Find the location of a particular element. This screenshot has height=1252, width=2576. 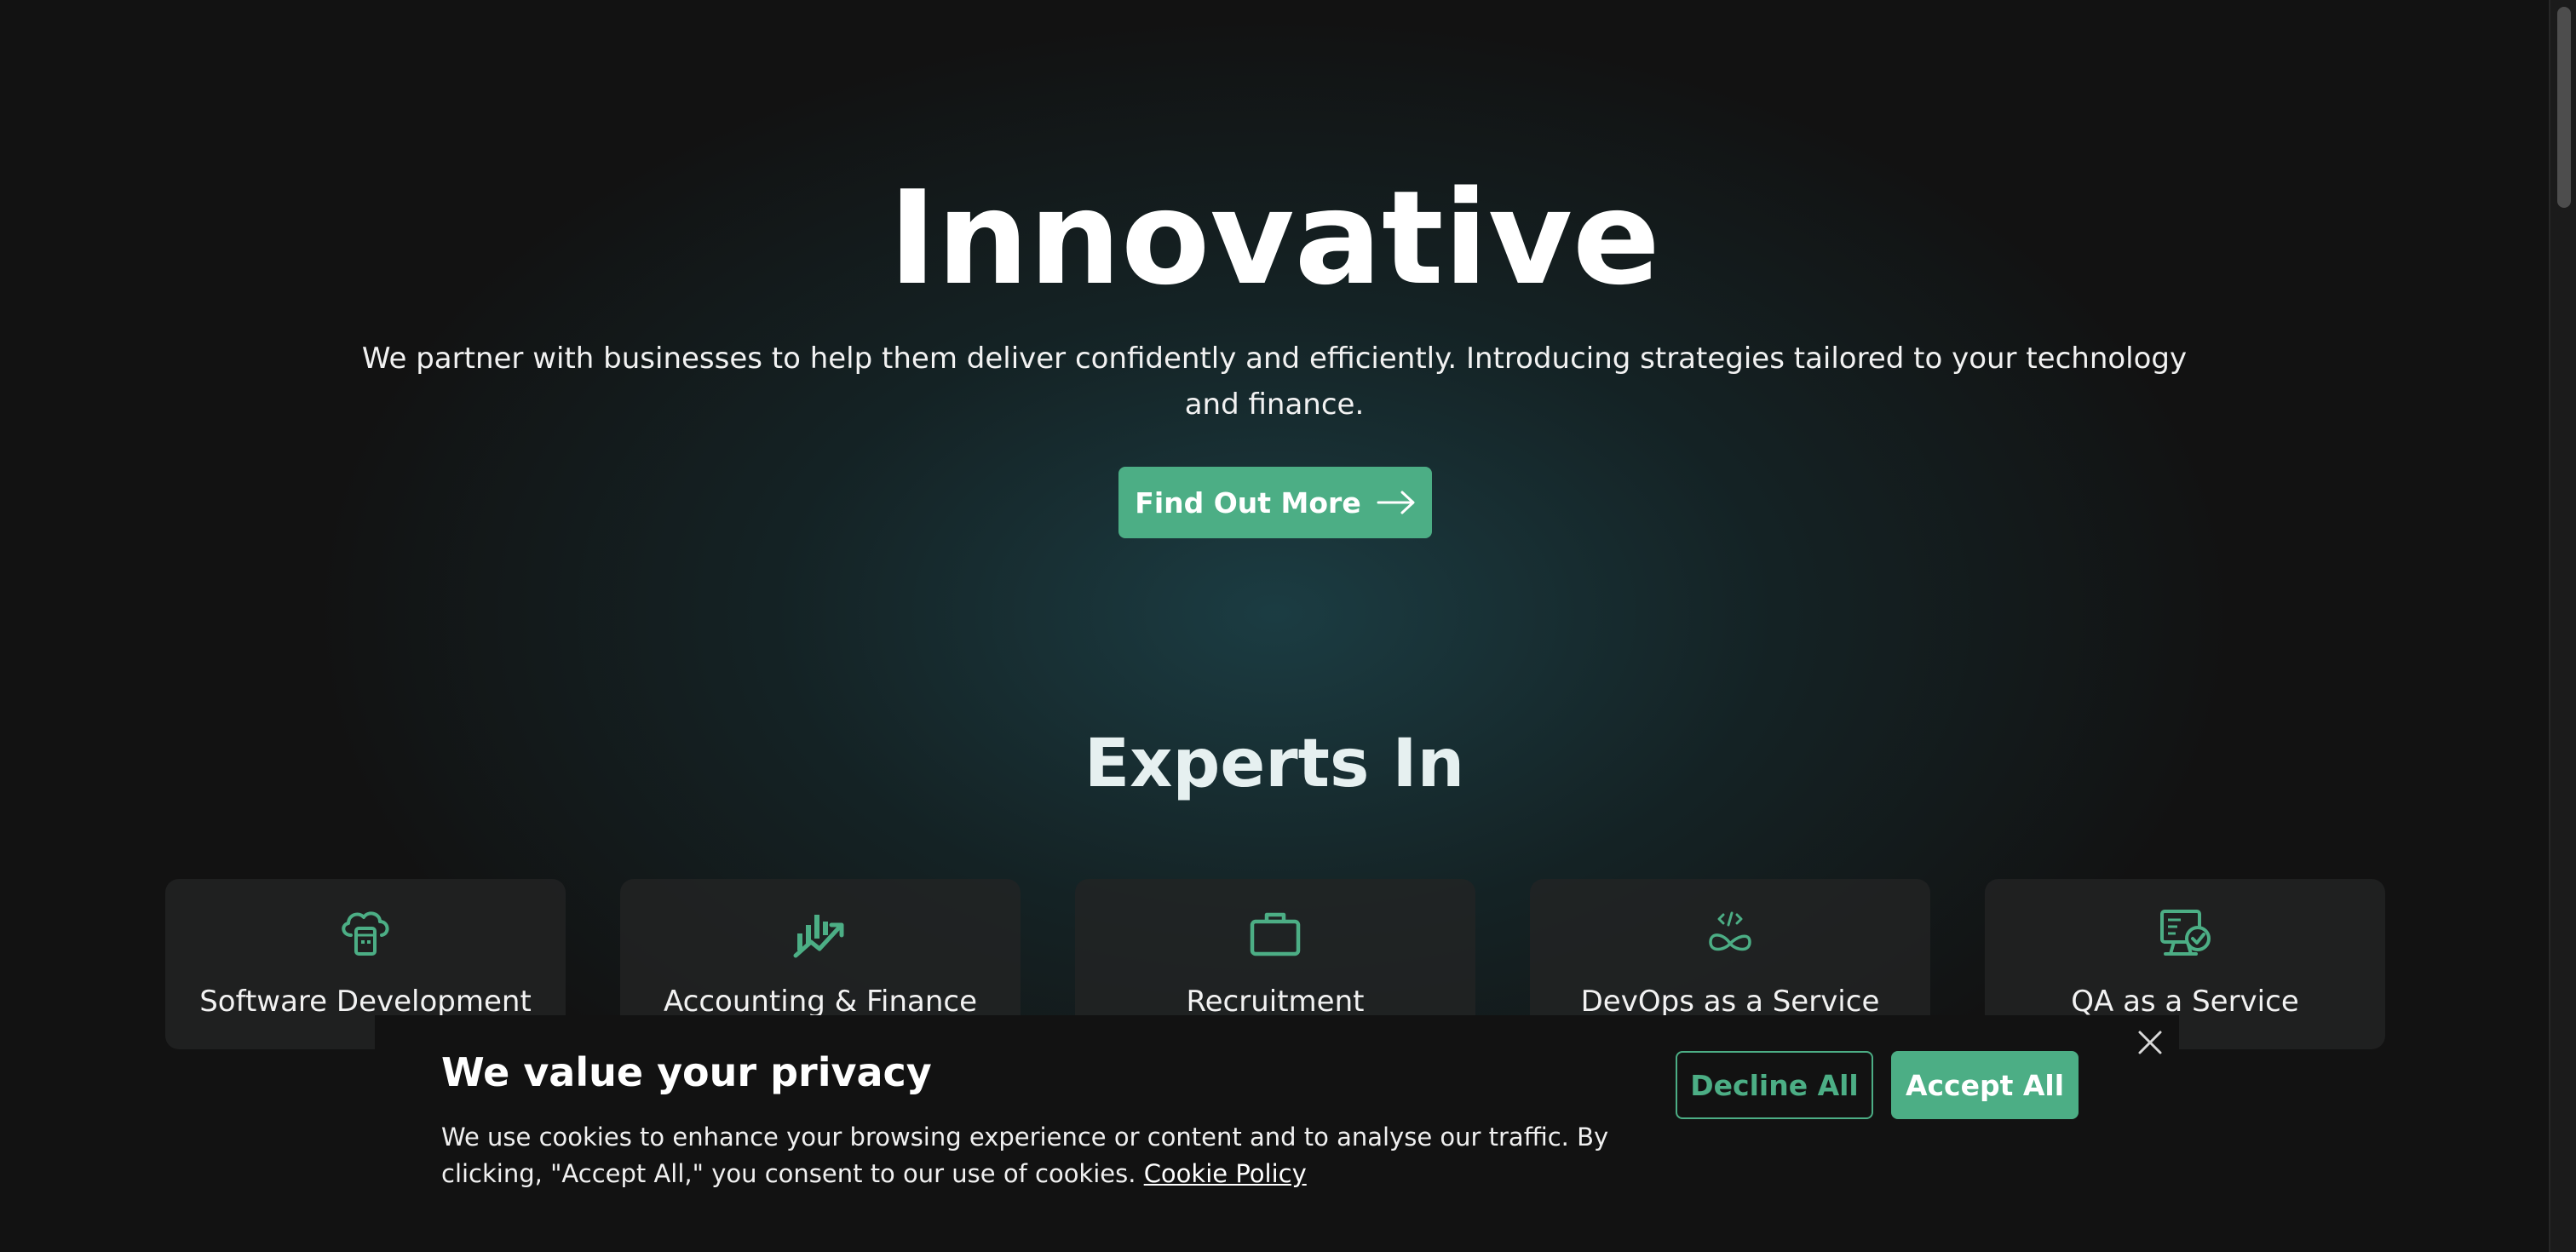

qa-monitor-check-icon is located at coordinates (2186, 933).